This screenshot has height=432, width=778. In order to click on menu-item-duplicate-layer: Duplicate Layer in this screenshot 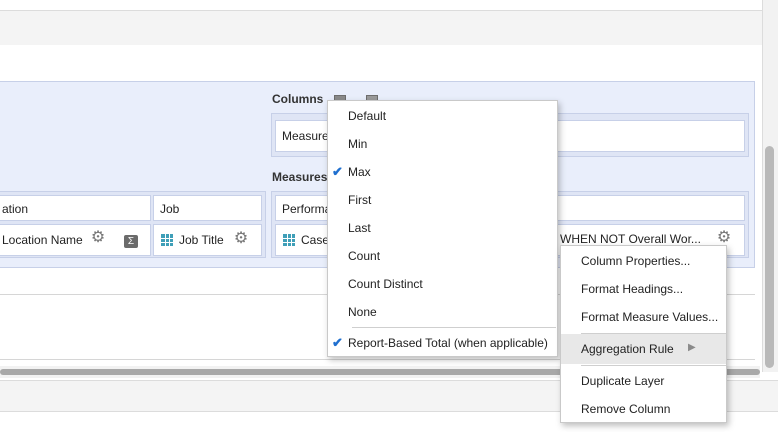, I will do `click(622, 381)`.